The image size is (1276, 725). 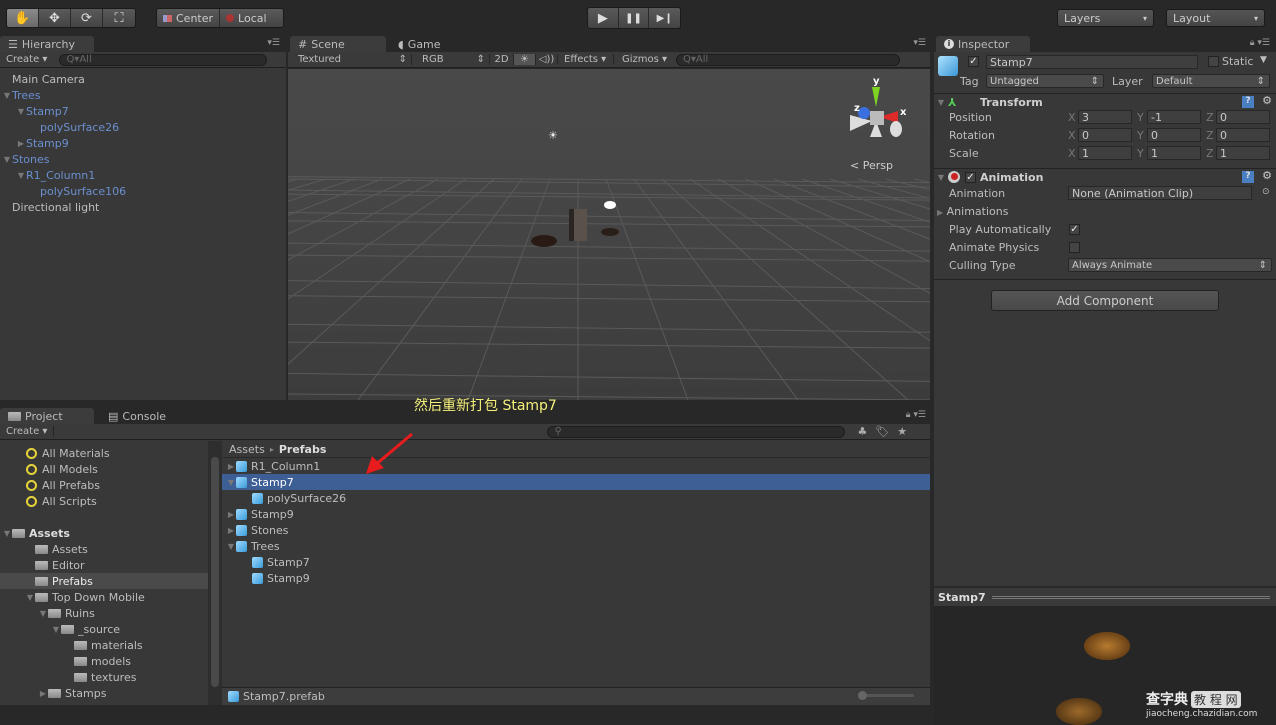 I want to click on scene-search-input: Q▾All, so click(x=788, y=59).